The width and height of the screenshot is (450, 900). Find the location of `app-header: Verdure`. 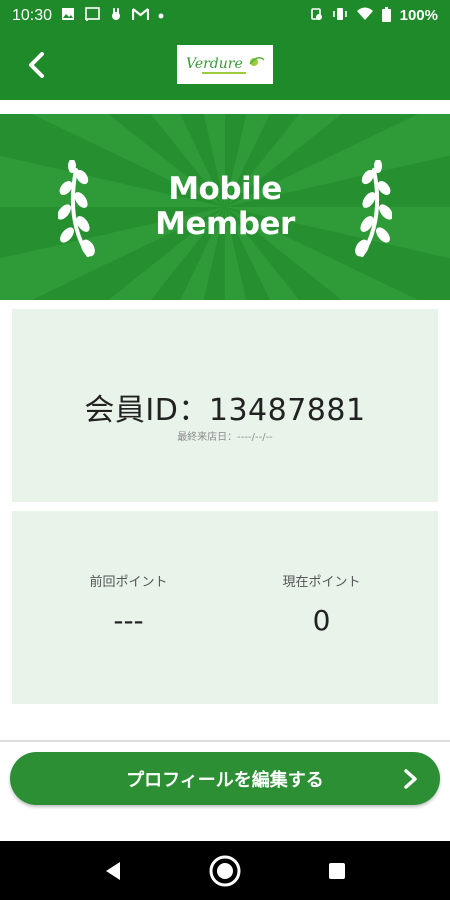

app-header: Verdure is located at coordinates (225, 65).